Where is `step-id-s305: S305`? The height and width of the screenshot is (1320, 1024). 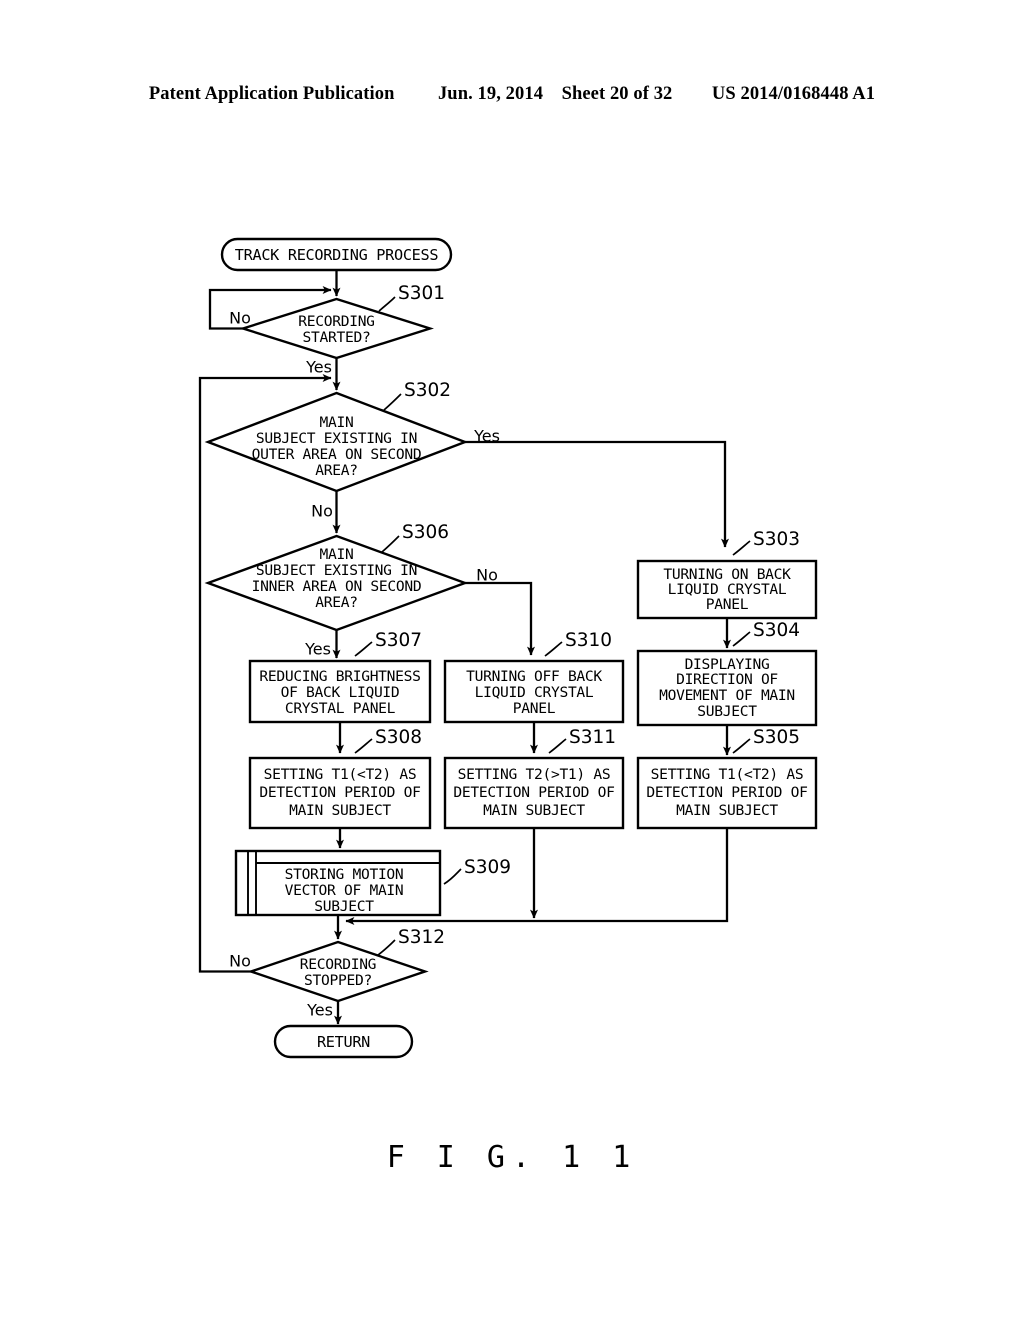
step-id-s305: S305 is located at coordinates (776, 737).